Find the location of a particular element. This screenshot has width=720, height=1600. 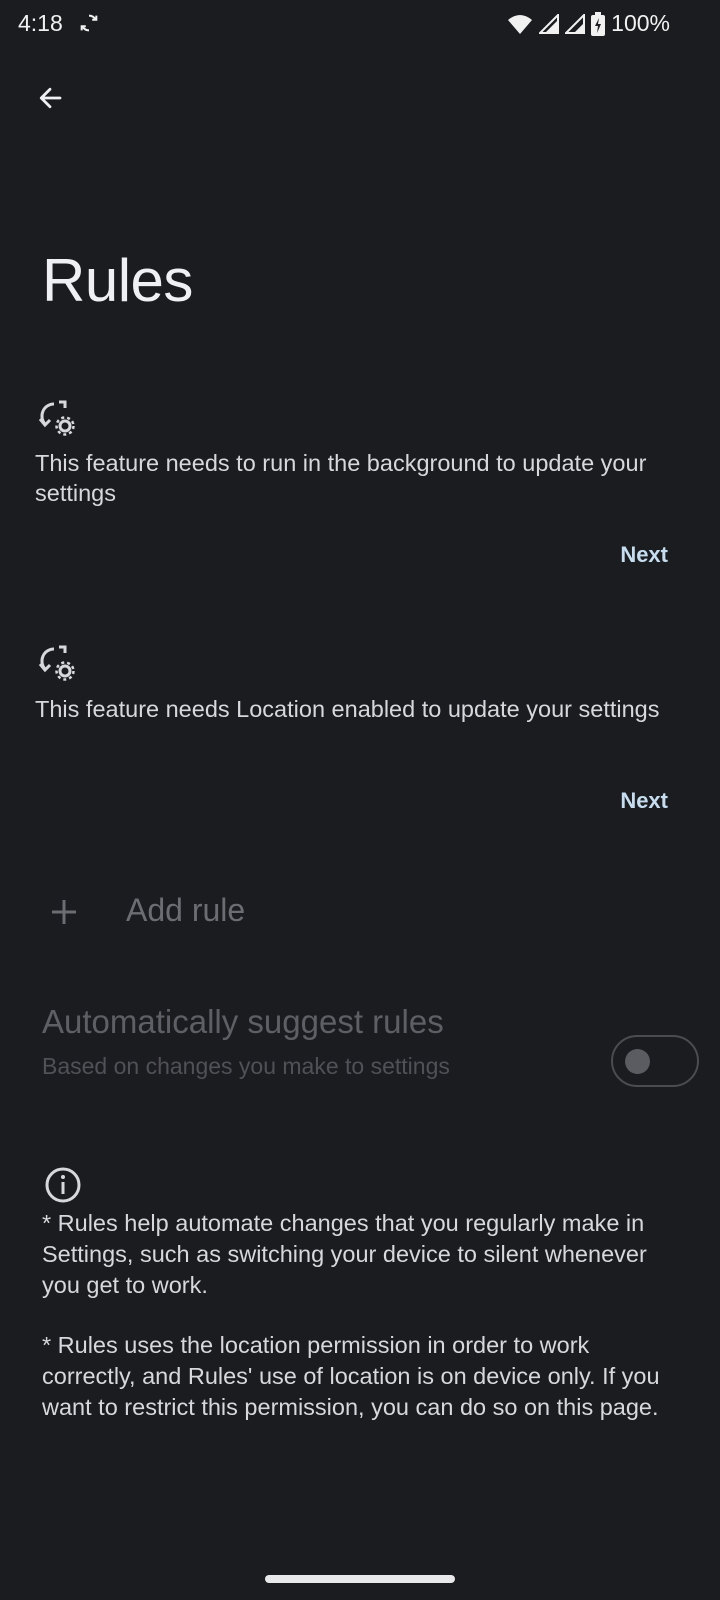

back-button is located at coordinates (50, 98).